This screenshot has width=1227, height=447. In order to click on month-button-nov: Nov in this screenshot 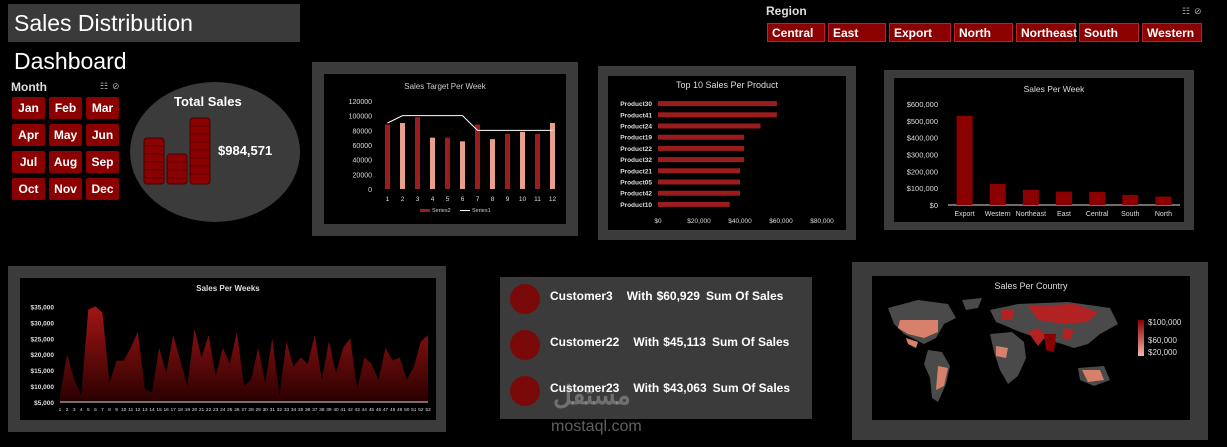, I will do `click(65, 189)`.